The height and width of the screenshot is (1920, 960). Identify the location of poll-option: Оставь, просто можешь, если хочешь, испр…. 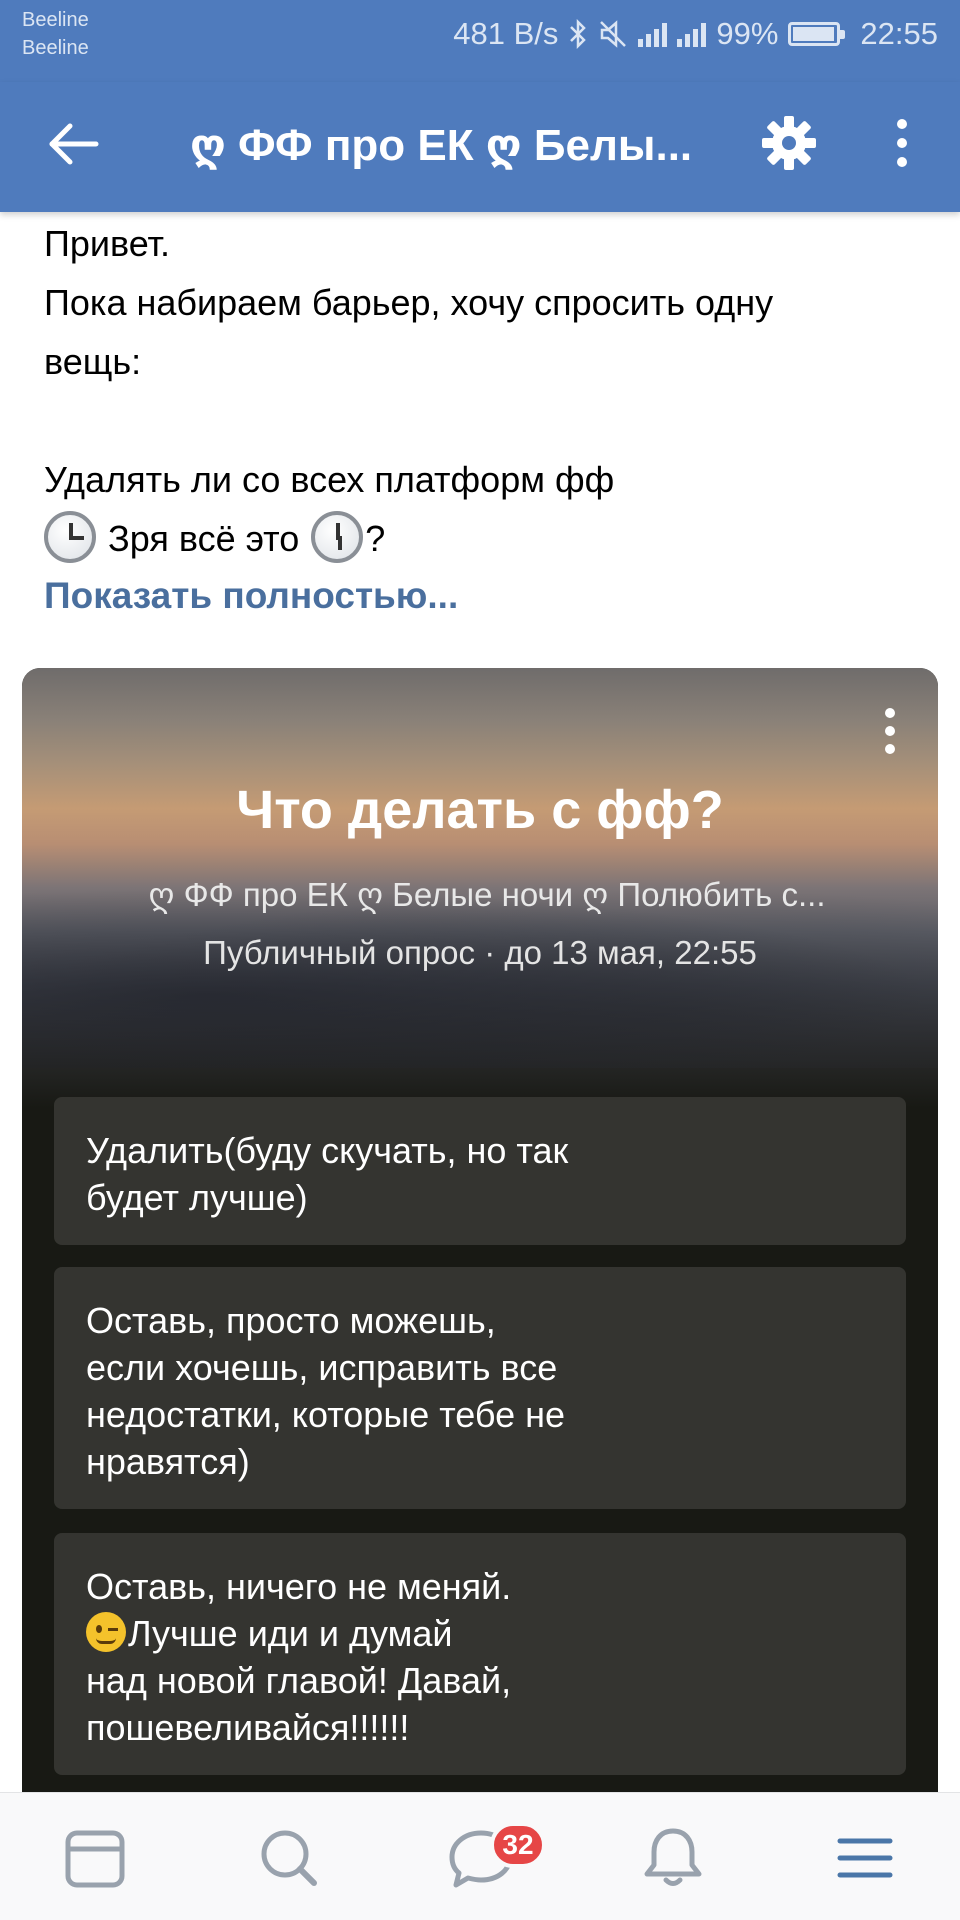
(480, 1388).